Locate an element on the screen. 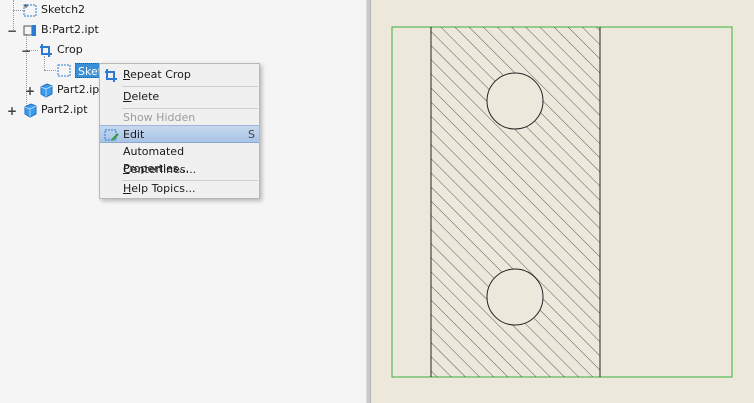 The image size is (754, 403). menu-item-label: epeat Crop is located at coordinates (160, 74).